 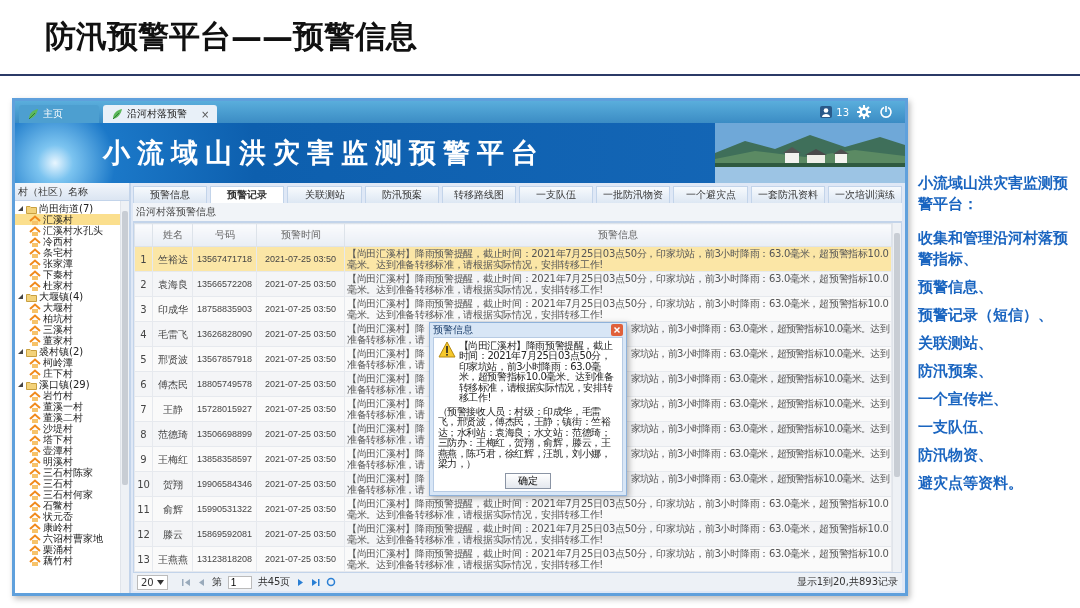 I want to click on tree-node: 尚田街道(7), so click(x=67, y=208).